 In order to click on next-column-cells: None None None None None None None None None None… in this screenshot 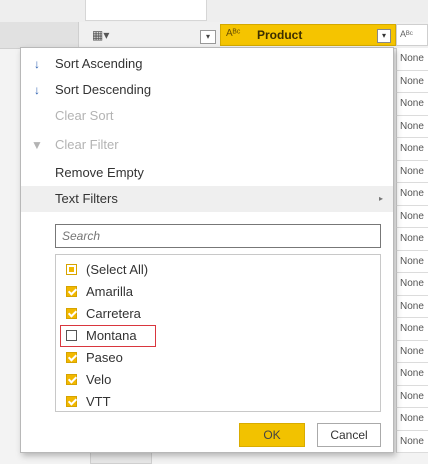, I will do `click(412, 250)`.